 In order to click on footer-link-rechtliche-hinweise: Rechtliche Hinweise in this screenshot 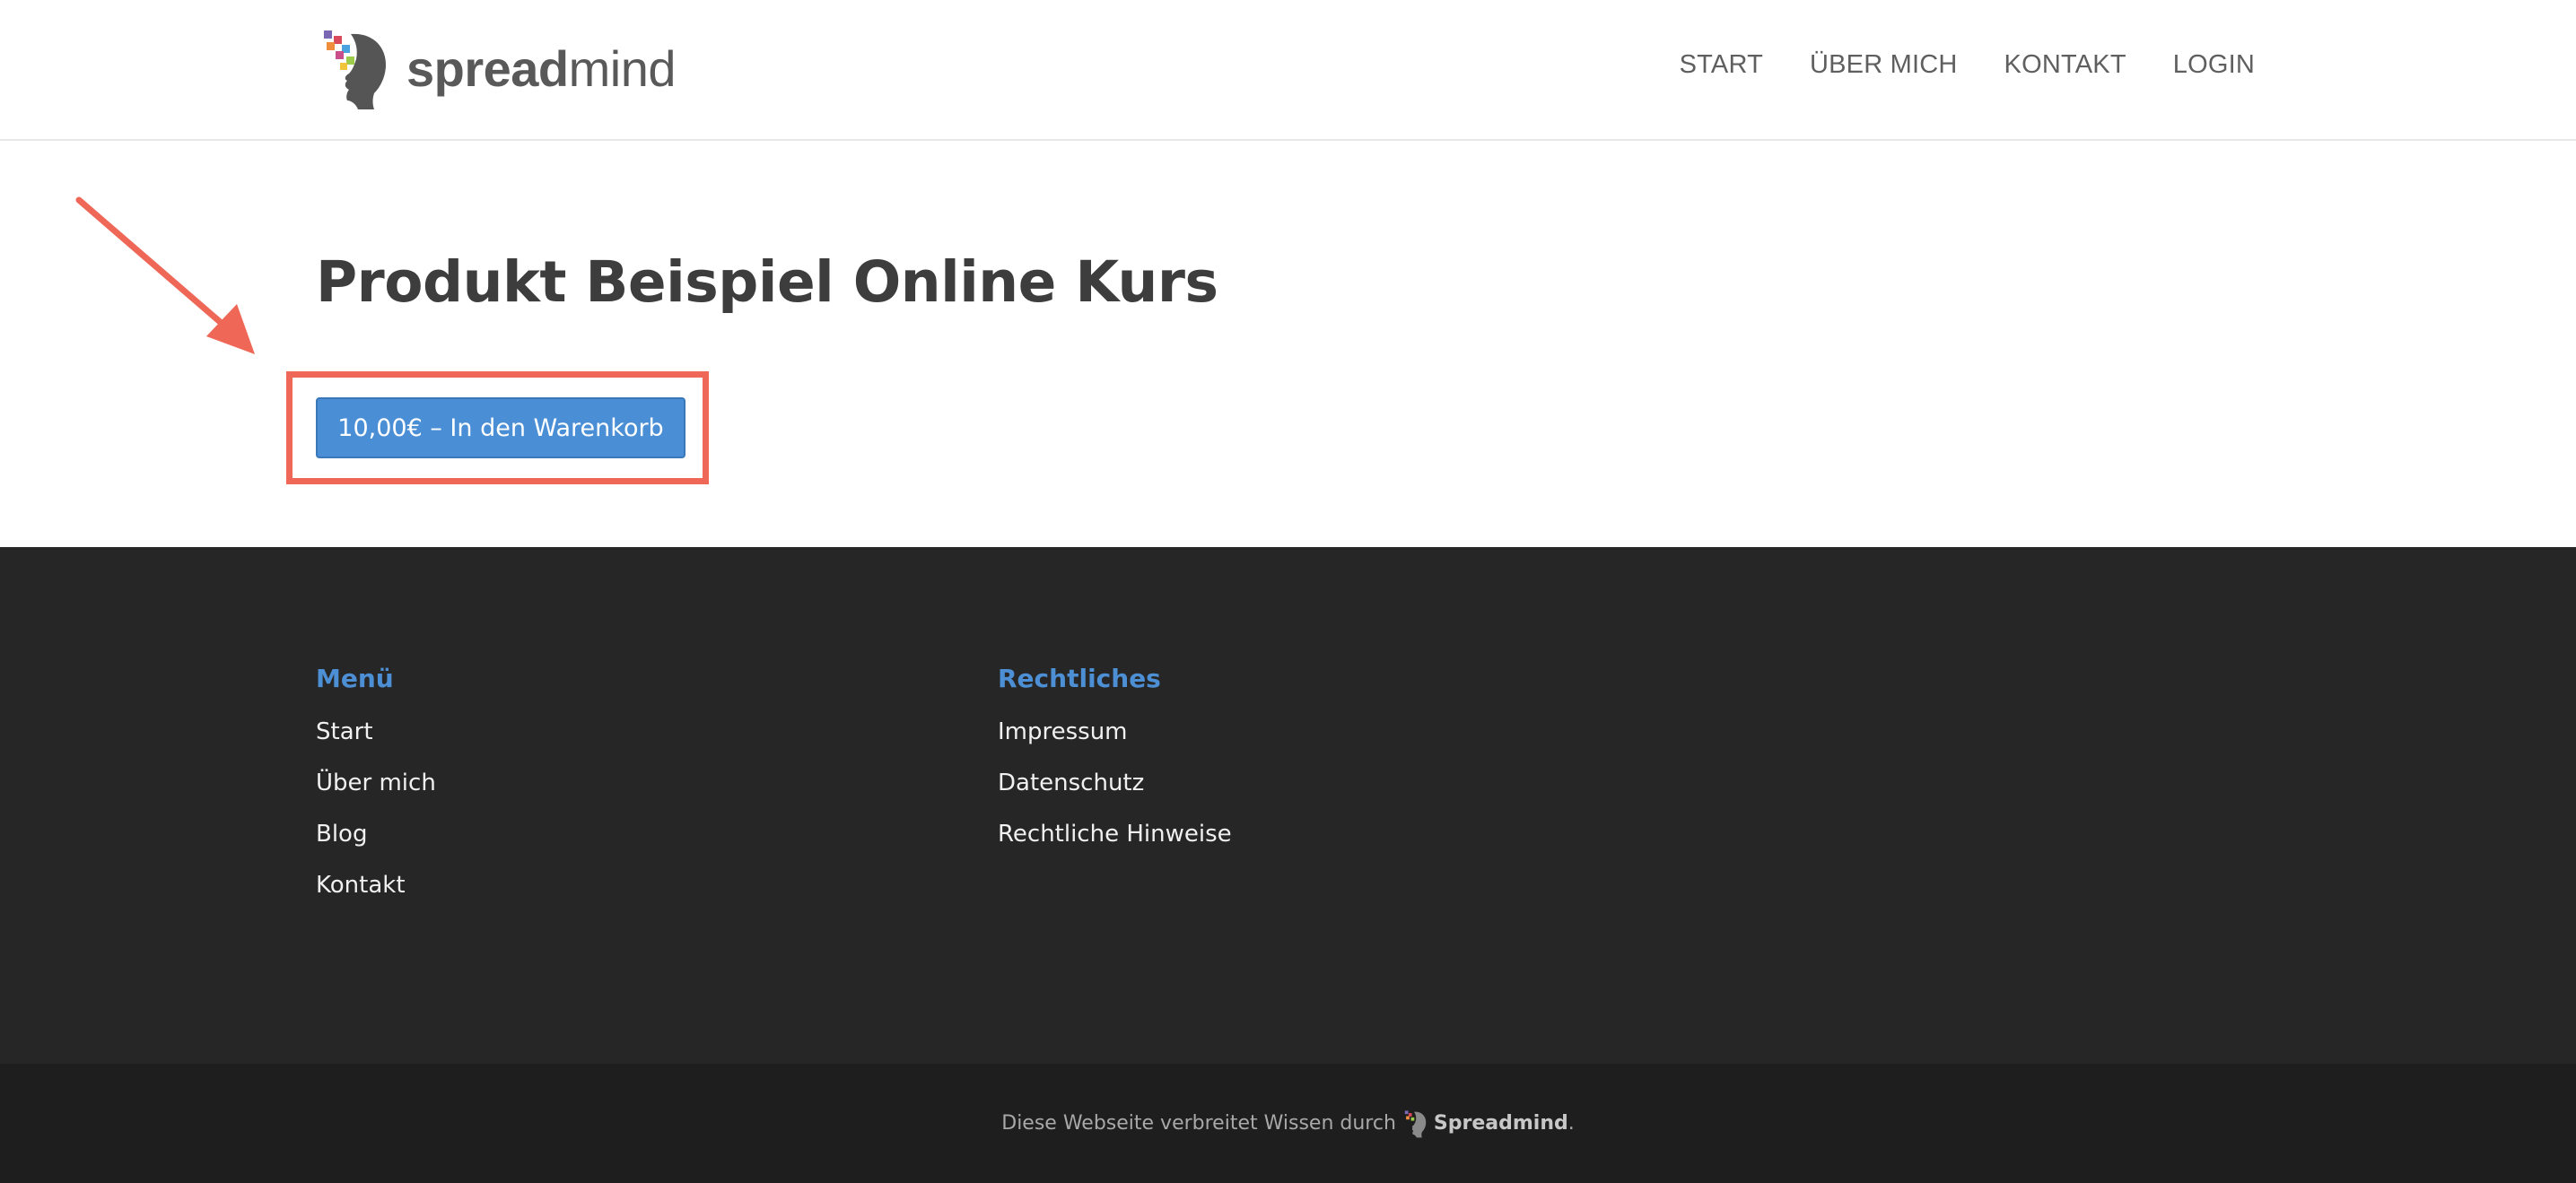, I will do `click(1115, 834)`.